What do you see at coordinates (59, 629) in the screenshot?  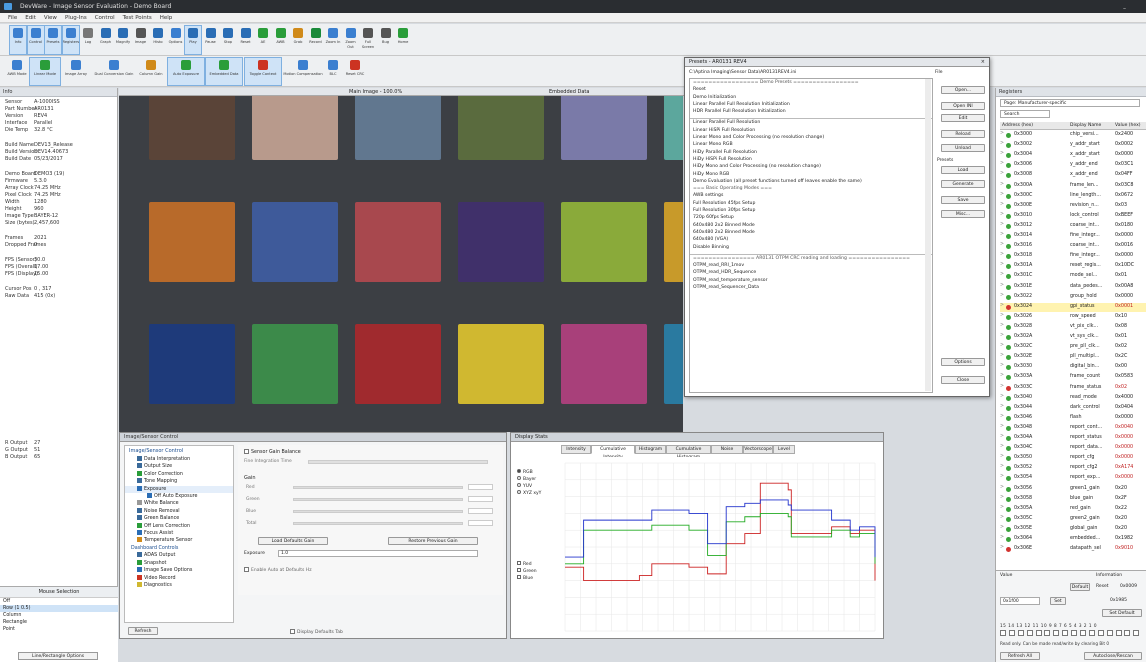 I see `mouse-selection-option: Point` at bounding box center [59, 629].